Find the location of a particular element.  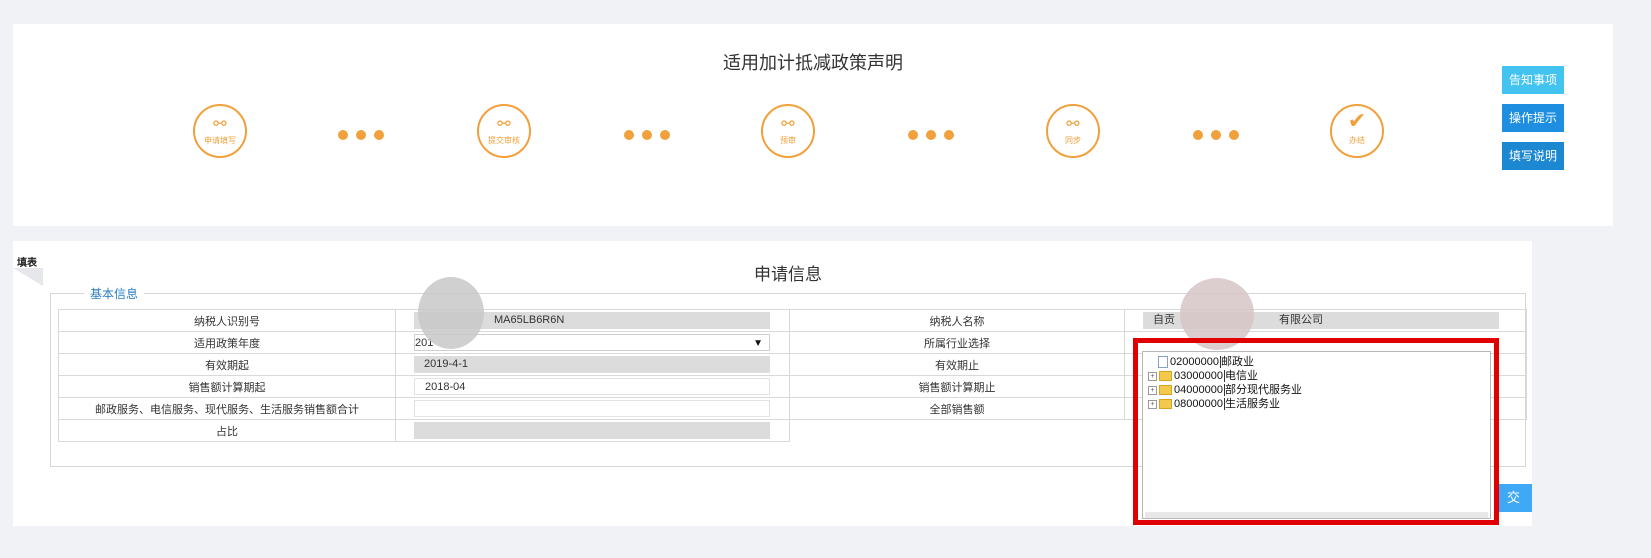

notice-button: 告知事项 is located at coordinates (1533, 80).